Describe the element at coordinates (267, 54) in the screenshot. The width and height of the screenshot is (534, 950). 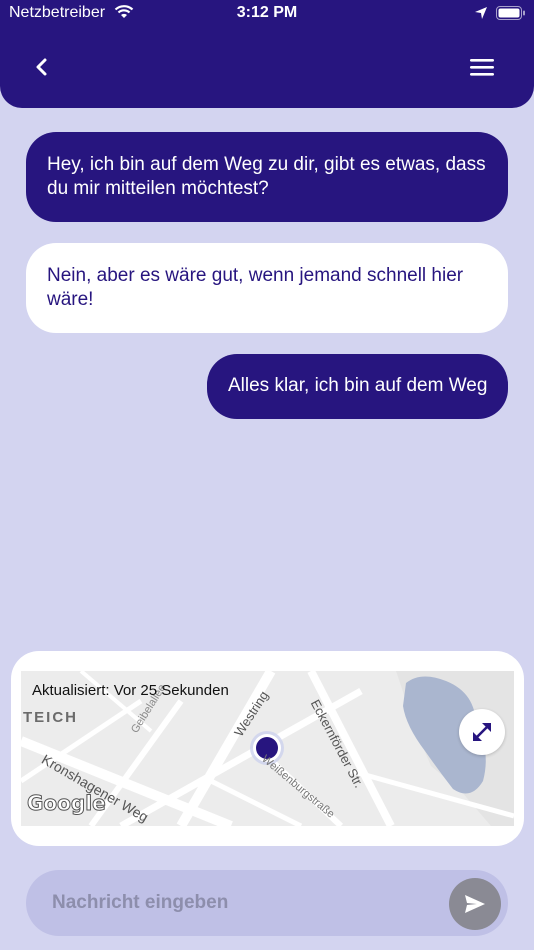
I see `app-header: Netzbetreiber 3:12 PM` at that location.